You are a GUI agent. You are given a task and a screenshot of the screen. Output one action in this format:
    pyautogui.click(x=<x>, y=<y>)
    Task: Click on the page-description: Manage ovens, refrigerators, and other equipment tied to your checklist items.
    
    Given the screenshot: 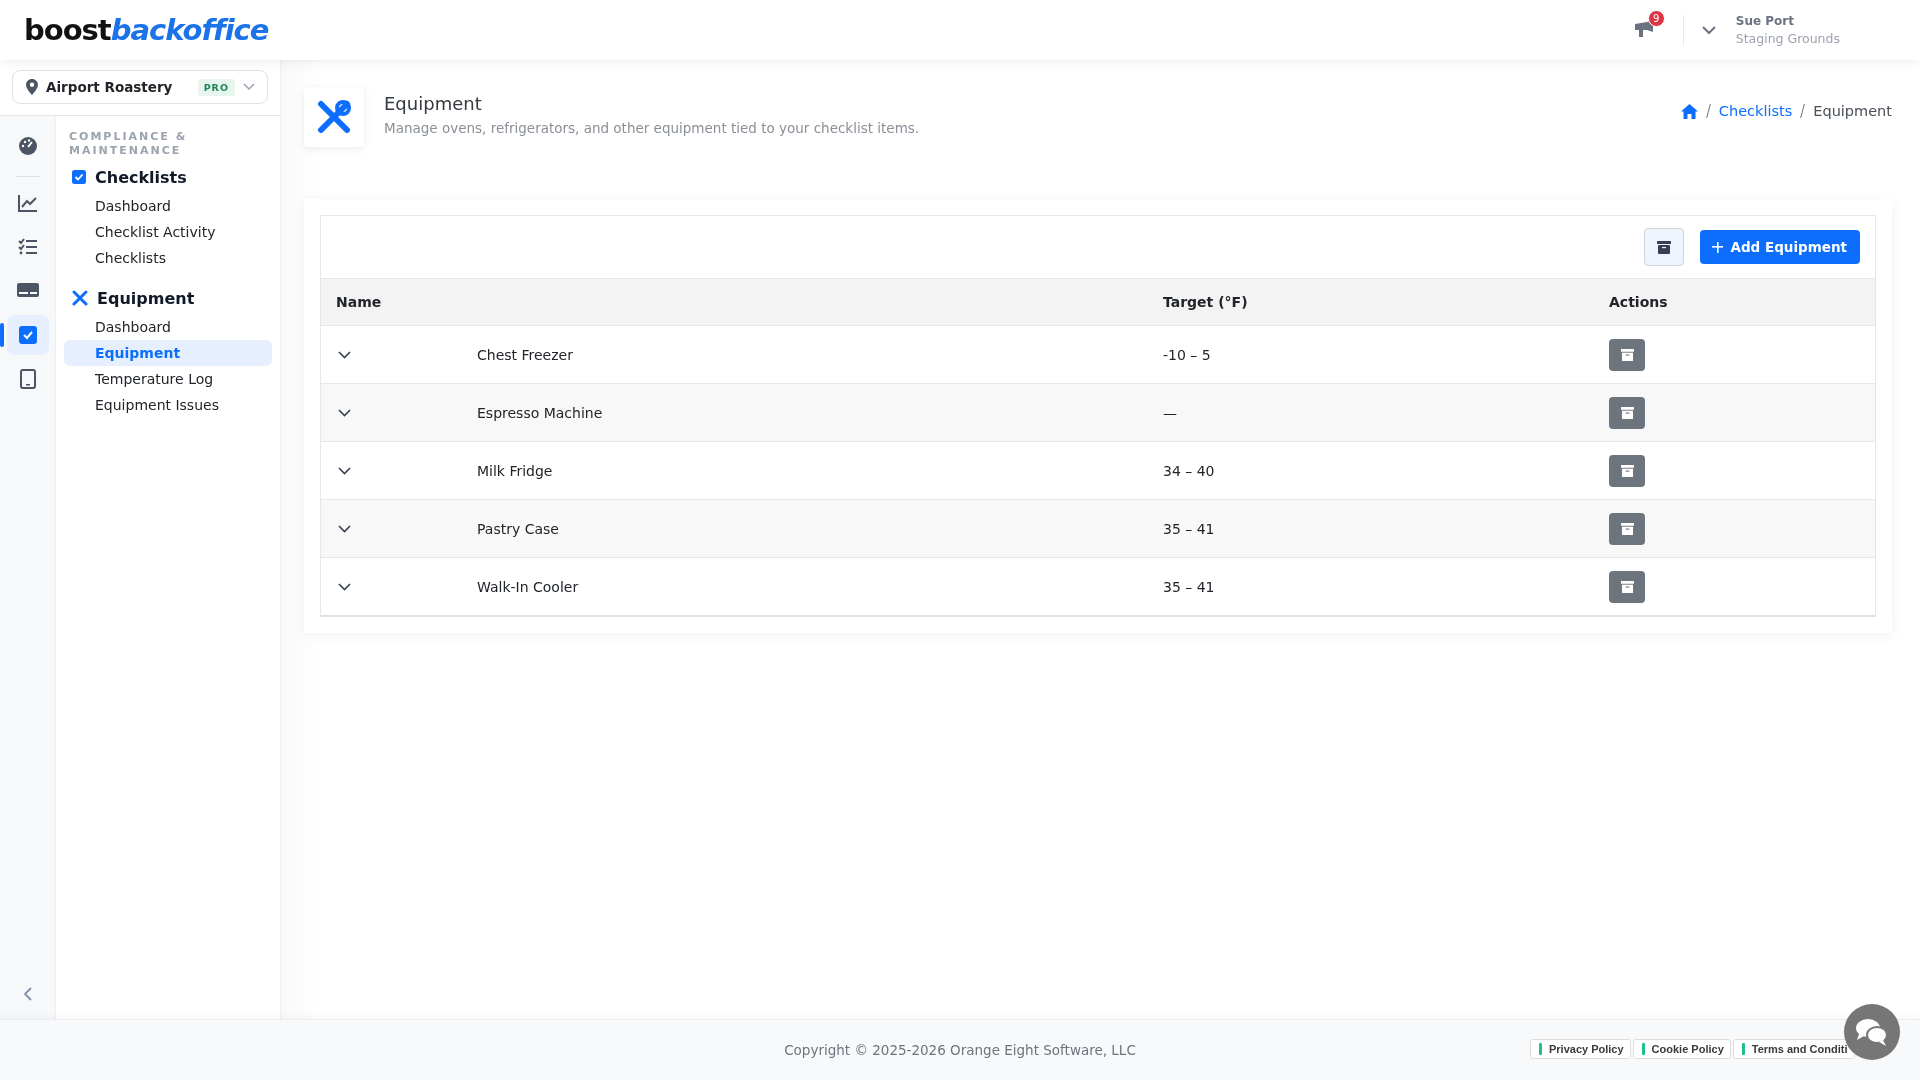 What is the action you would take?
    pyautogui.click(x=652, y=128)
    